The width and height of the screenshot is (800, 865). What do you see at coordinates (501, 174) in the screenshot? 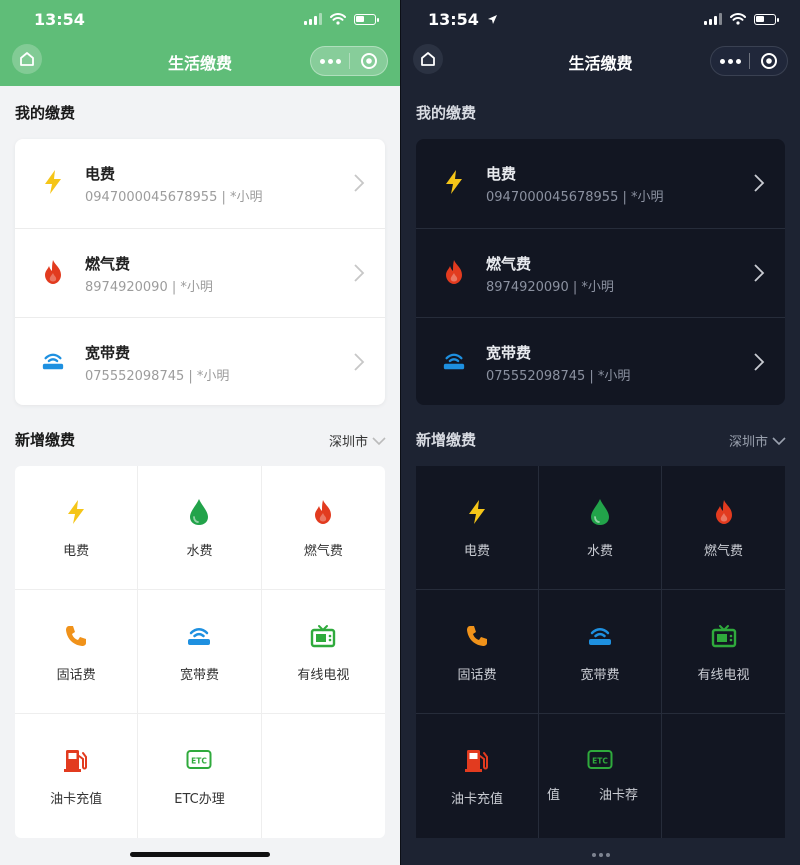
I see `bill-name: 电费` at bounding box center [501, 174].